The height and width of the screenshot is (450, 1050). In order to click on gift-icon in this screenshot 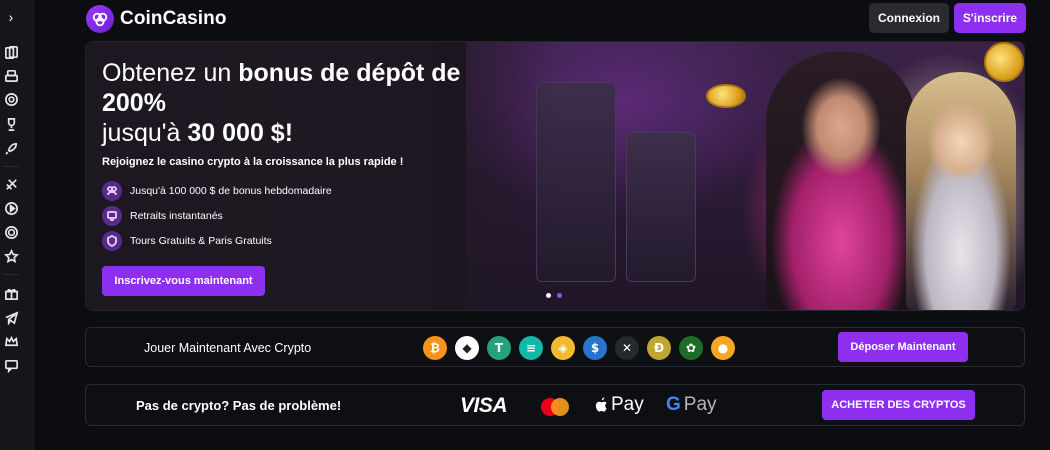, I will do `click(11, 293)`.